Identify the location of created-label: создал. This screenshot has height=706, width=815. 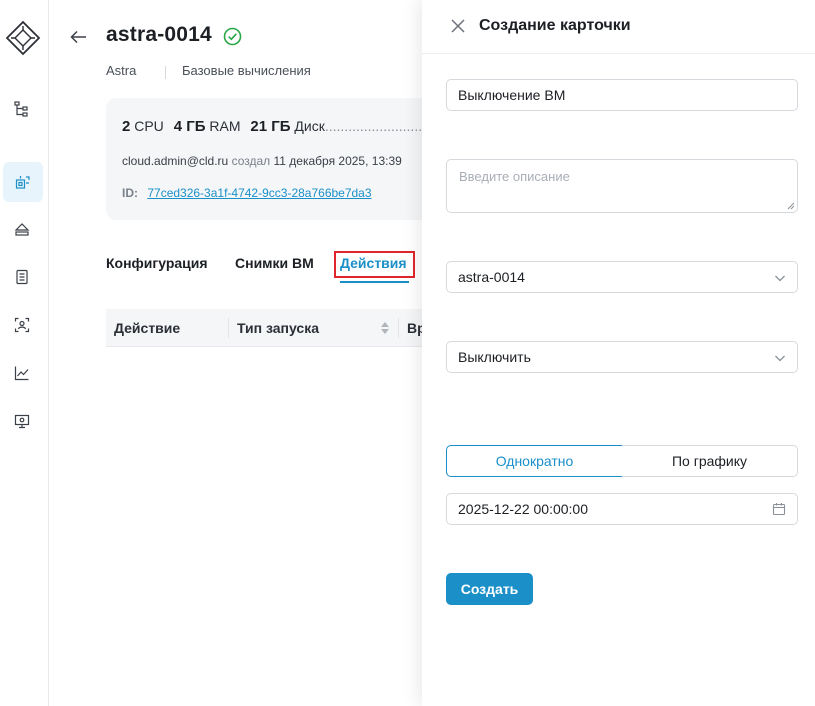
(251, 161).